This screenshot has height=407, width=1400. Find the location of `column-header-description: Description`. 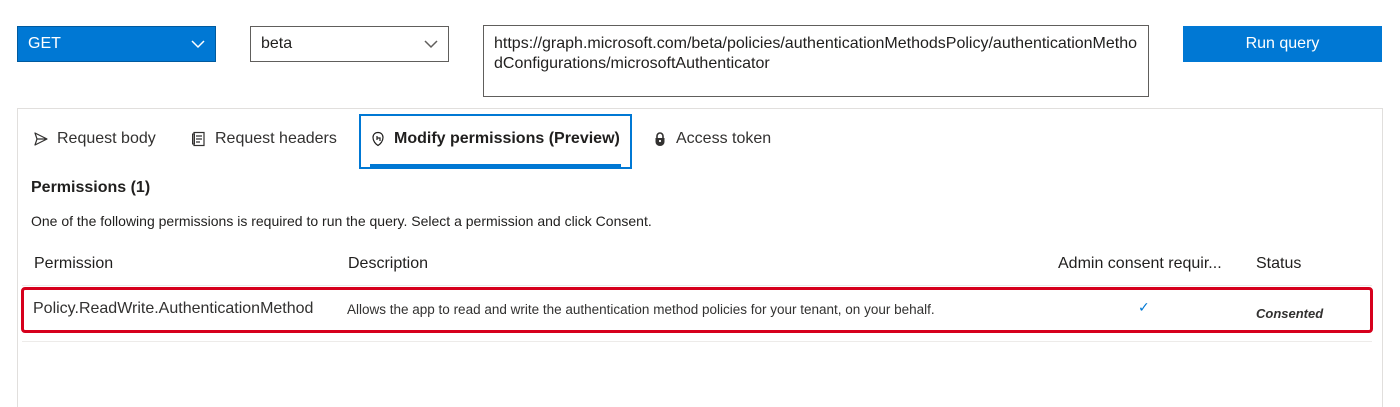

column-header-description: Description is located at coordinates (388, 264).